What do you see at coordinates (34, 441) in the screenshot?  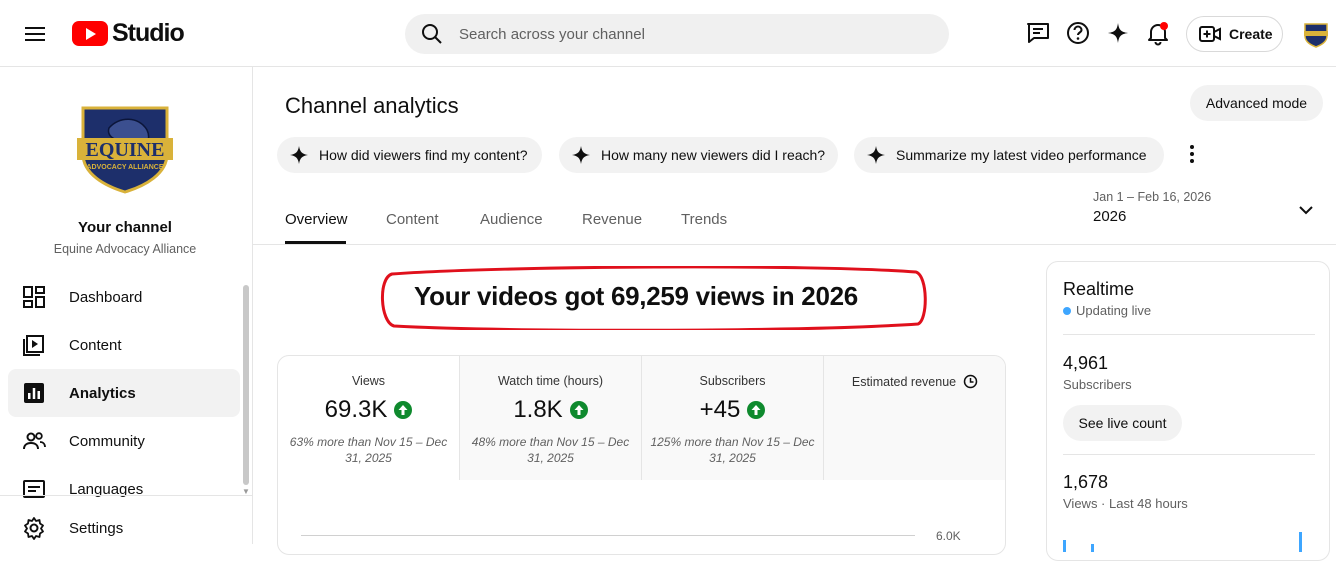 I see `community-icon` at bounding box center [34, 441].